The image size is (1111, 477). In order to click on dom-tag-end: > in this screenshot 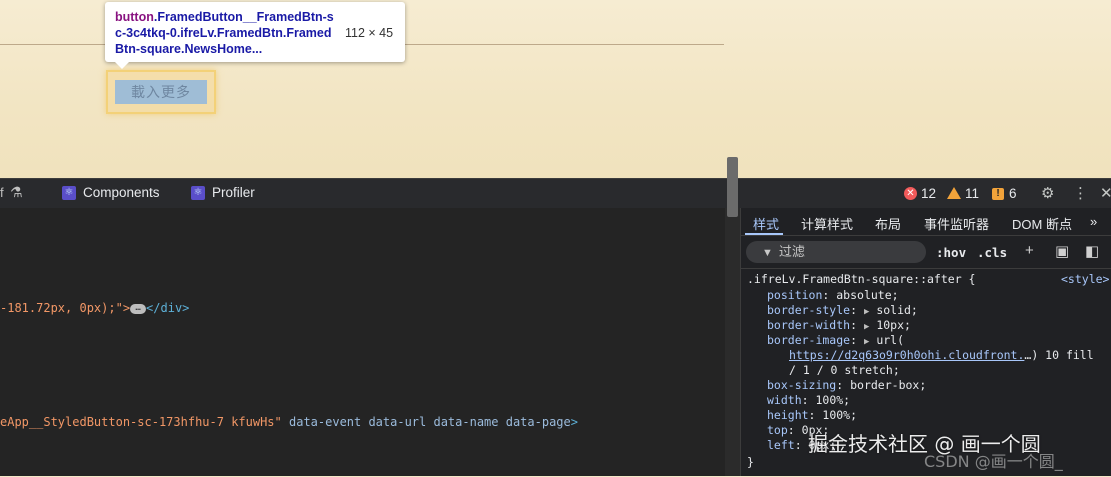, I will do `click(574, 422)`.